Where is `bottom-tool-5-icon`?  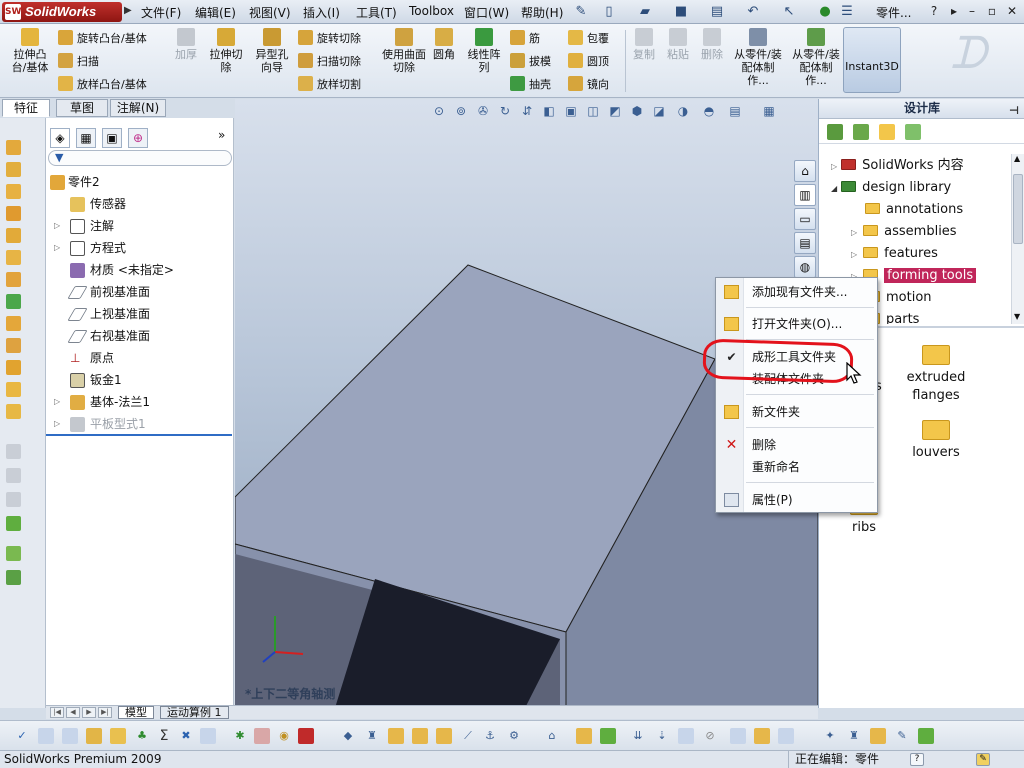 bottom-tool-5-icon is located at coordinates (444, 736).